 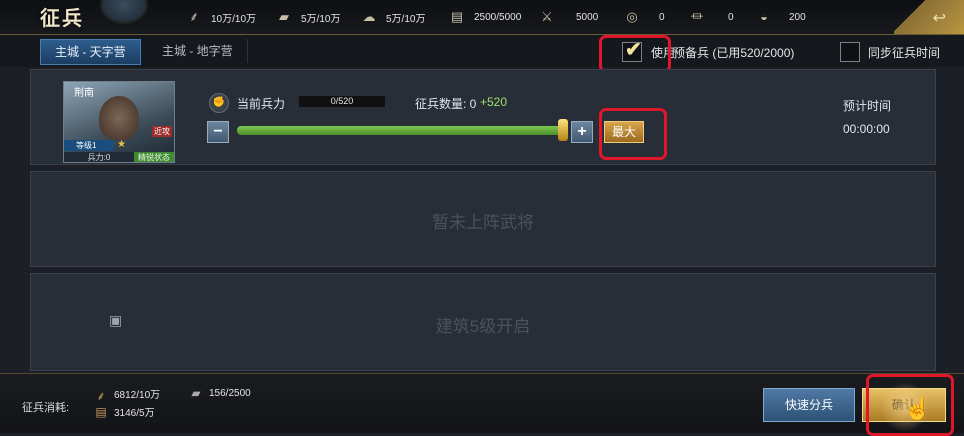 I want to click on increase-button: +, so click(x=582, y=132).